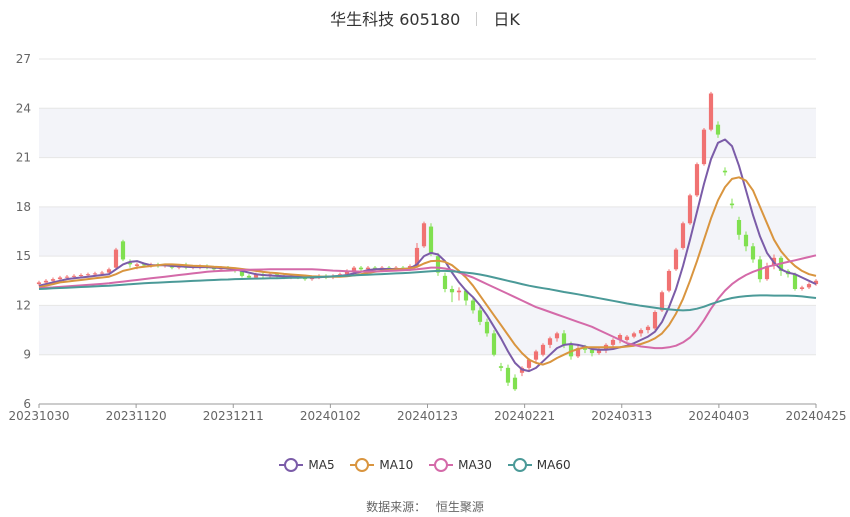 The image size is (850, 517). What do you see at coordinates (136, 416) in the screenshot?
I see `x-tick-label: 20231120` at bounding box center [136, 416].